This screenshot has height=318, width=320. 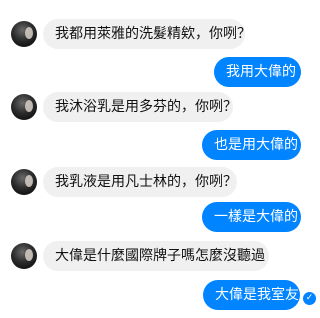 What do you see at coordinates (160, 295) in the screenshot?
I see `message-row-outgoing: 大偉是我室友 ✓` at bounding box center [160, 295].